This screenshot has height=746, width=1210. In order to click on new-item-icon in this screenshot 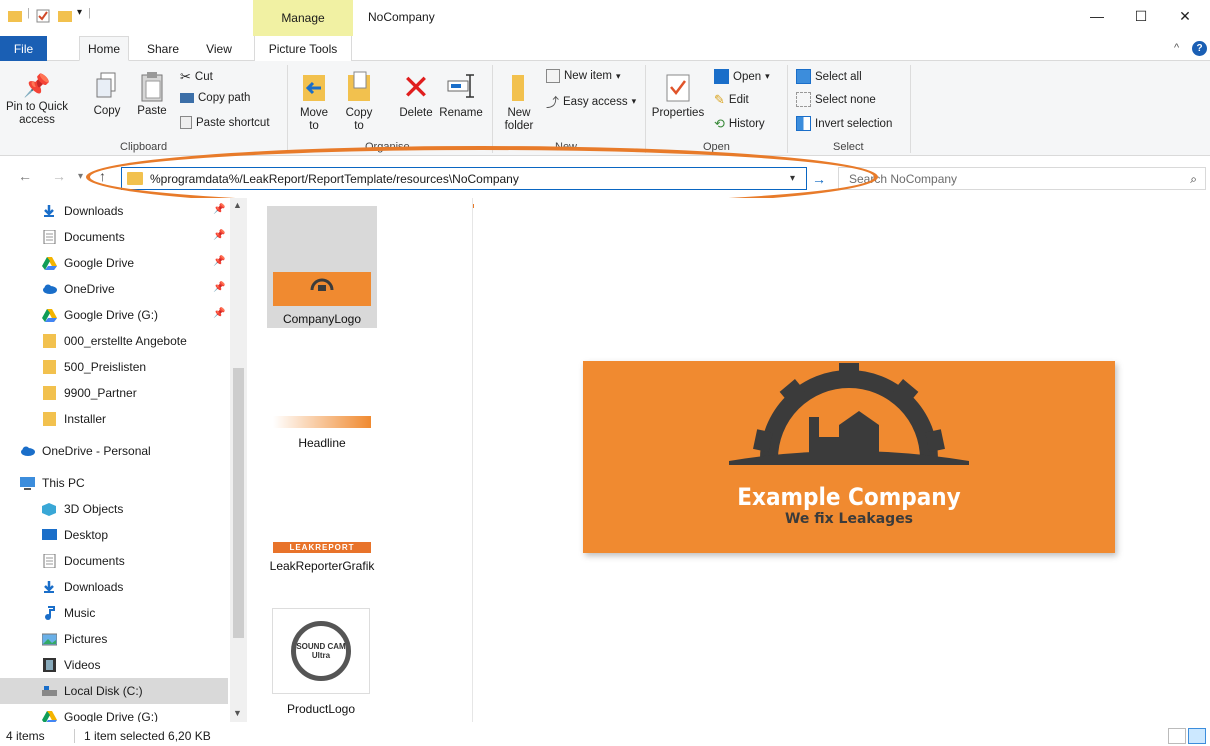, I will do `click(553, 76)`.